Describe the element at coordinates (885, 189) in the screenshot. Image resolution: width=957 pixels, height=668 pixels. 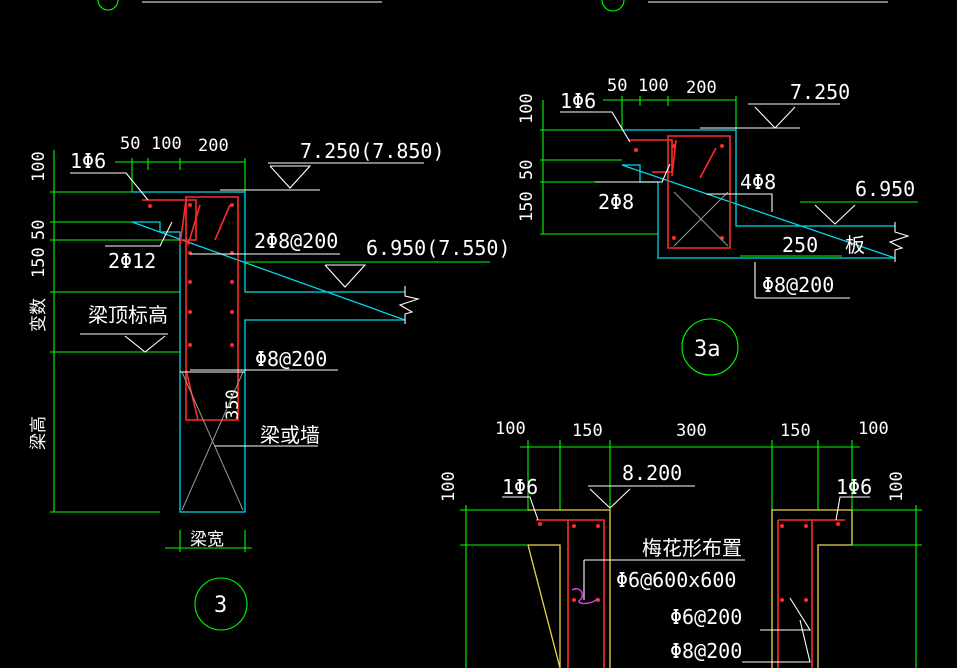
I see `d3a-elev-slab: 6.950` at that location.